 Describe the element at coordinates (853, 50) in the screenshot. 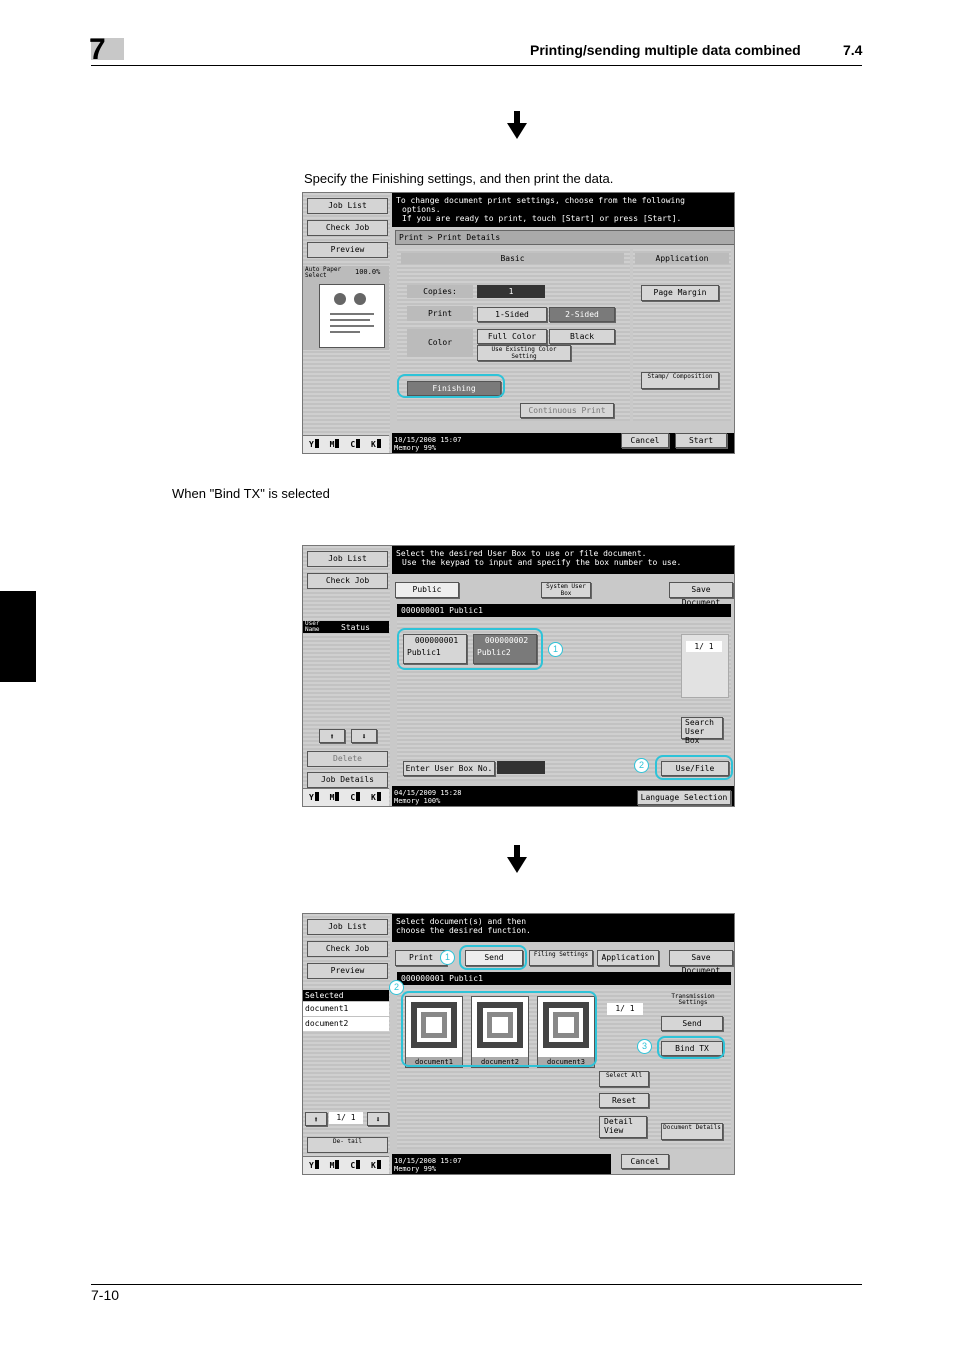

I see `header-section: 7.4` at that location.